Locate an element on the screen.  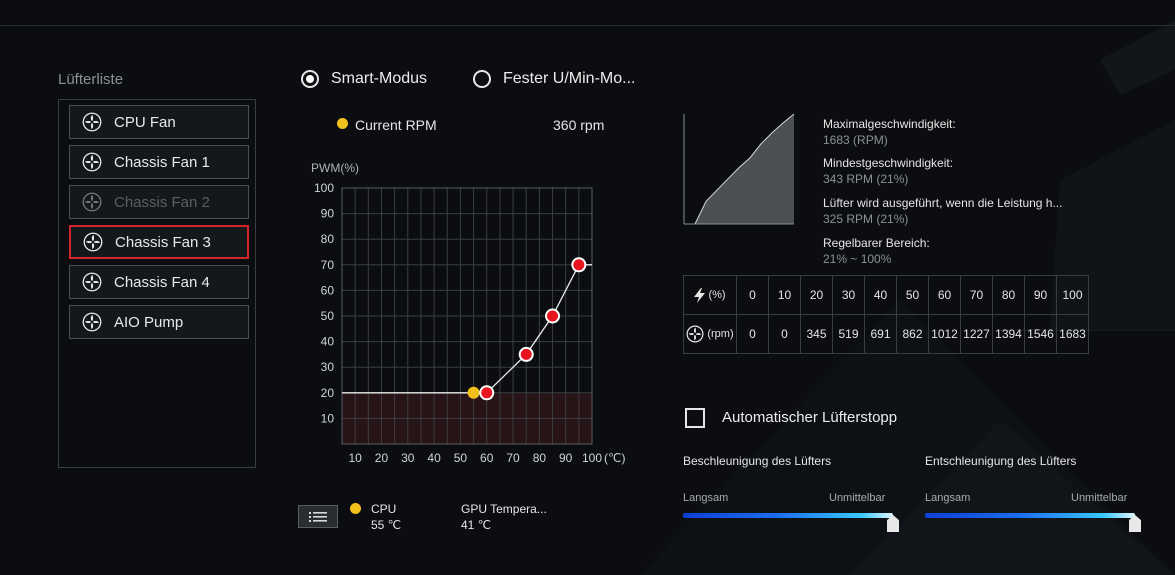
pwm-header: (%) is located at coordinates (710, 295).